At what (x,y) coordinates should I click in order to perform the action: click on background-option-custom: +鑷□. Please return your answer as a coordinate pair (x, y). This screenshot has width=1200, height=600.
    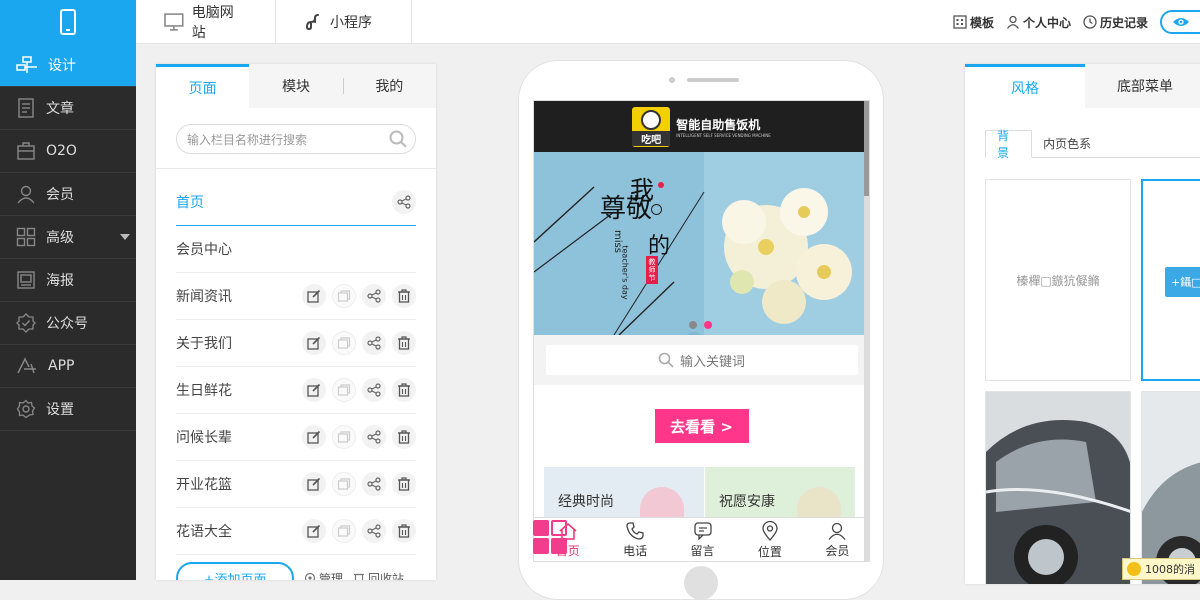
    Looking at the image, I should click on (1170, 280).